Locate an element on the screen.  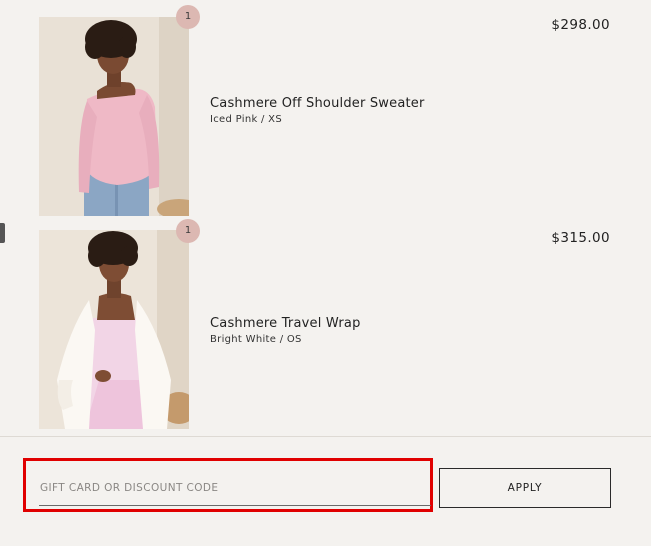
product-variant: Bright White / OS is located at coordinates (256, 339).